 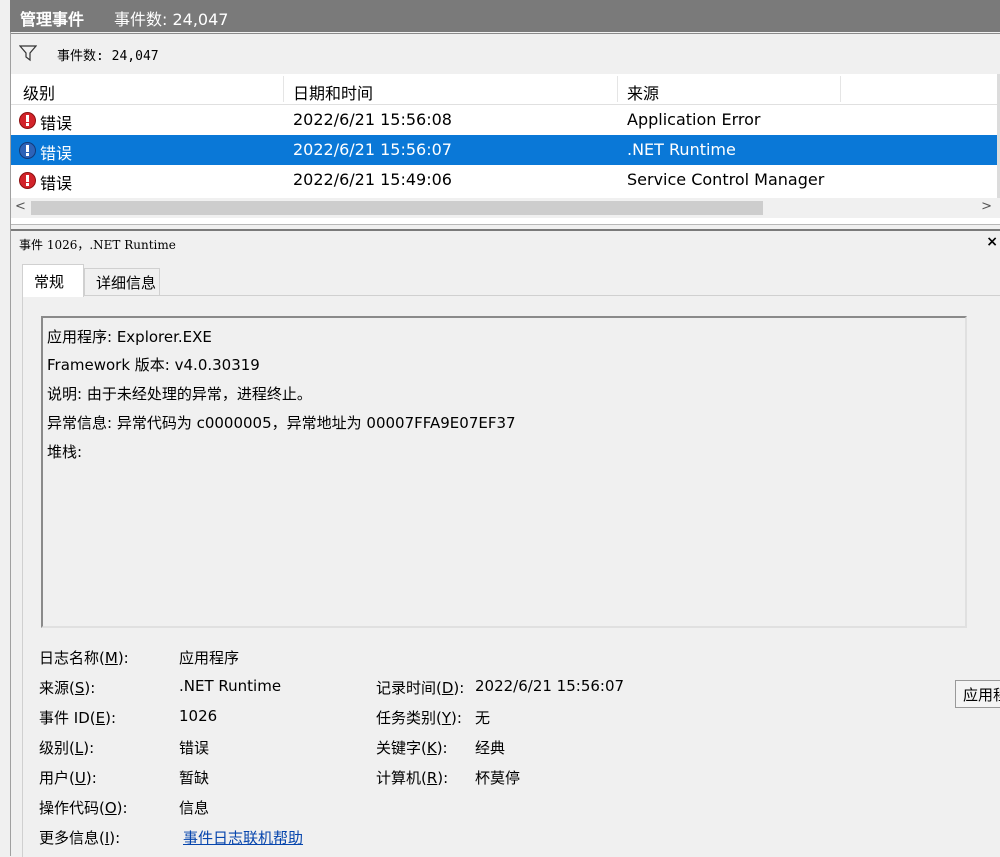 What do you see at coordinates (412, 748) in the screenshot?
I see `prop-keywords-label: 关键字(K):` at bounding box center [412, 748].